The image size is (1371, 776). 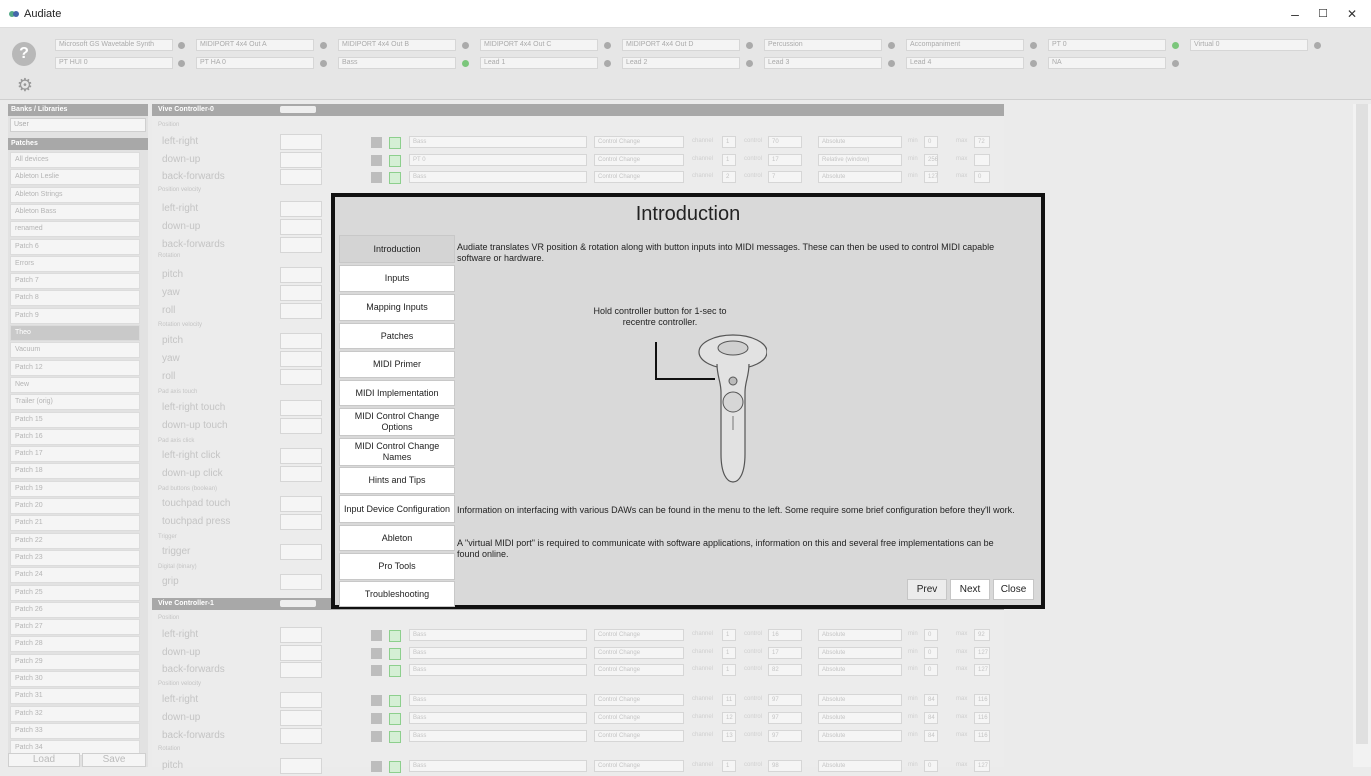 I want to click on patch-item: Patch 9, so click(x=75, y=315).